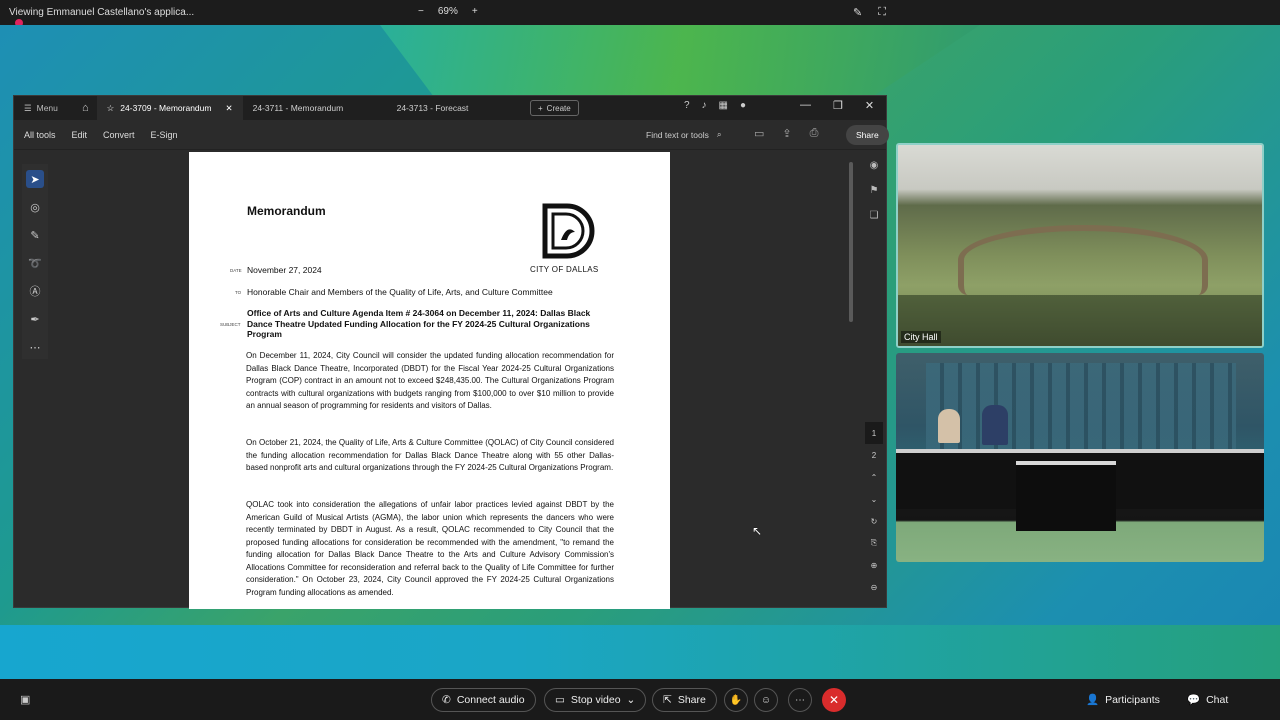 Image resolution: width=1280 pixels, height=720 pixels. I want to click on close-tab-icon: ✕, so click(228, 108).